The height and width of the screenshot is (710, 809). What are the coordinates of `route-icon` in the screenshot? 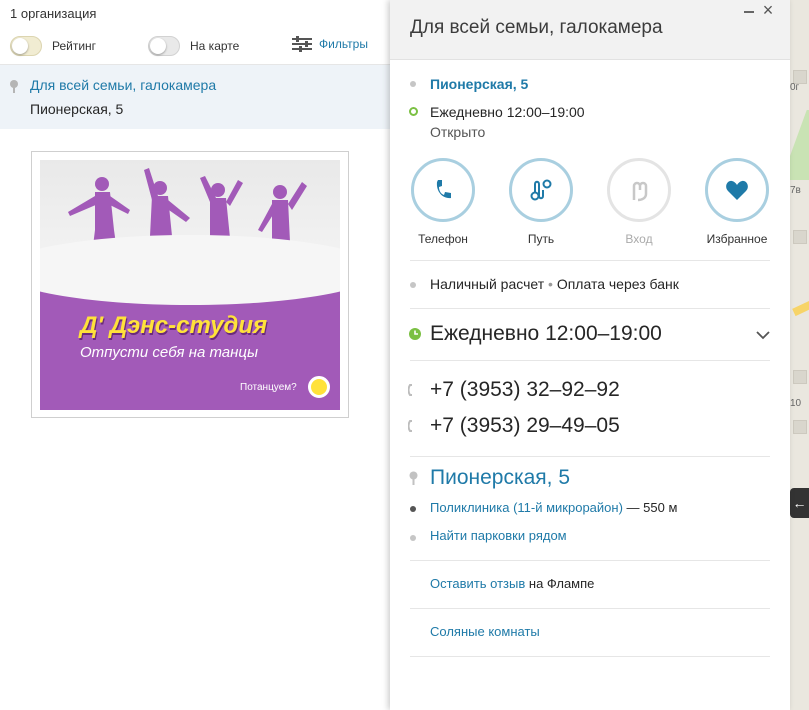 It's located at (541, 190).